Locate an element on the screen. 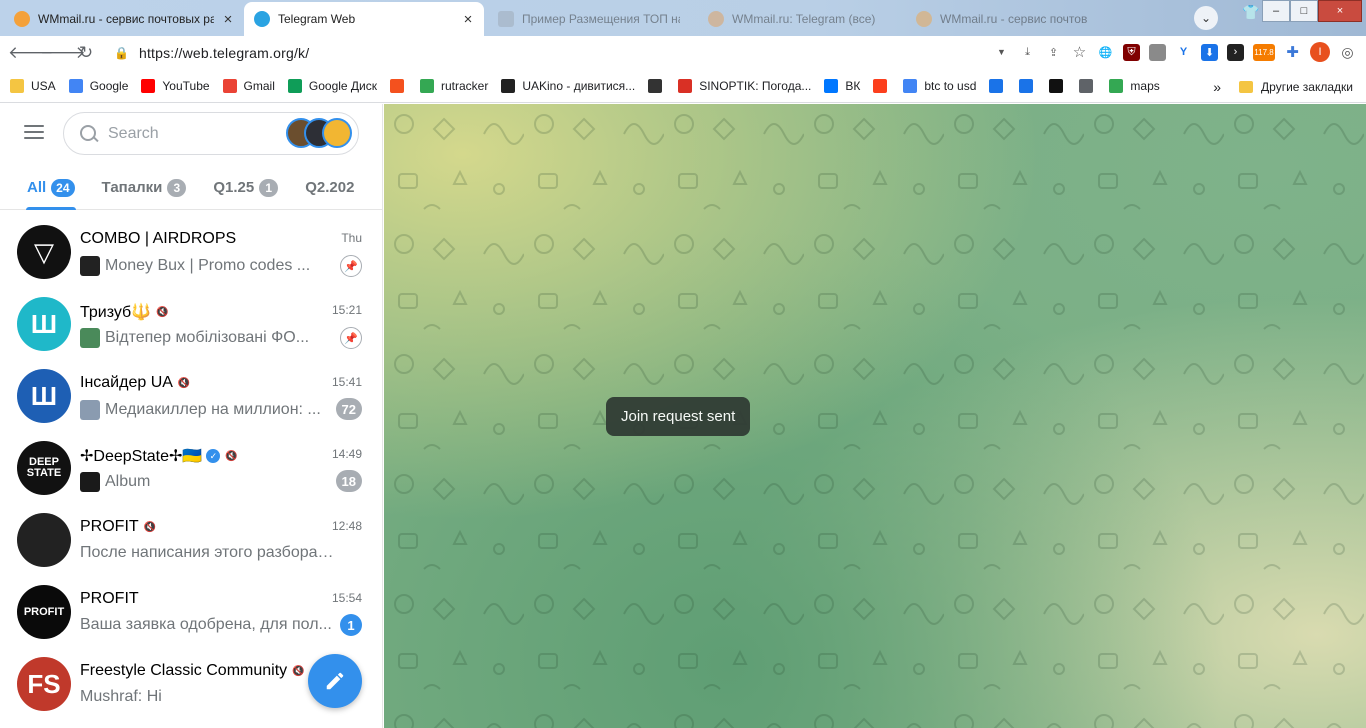 The width and height of the screenshot is (1366, 728). bookmark-item: maps is located at coordinates (1134, 86).